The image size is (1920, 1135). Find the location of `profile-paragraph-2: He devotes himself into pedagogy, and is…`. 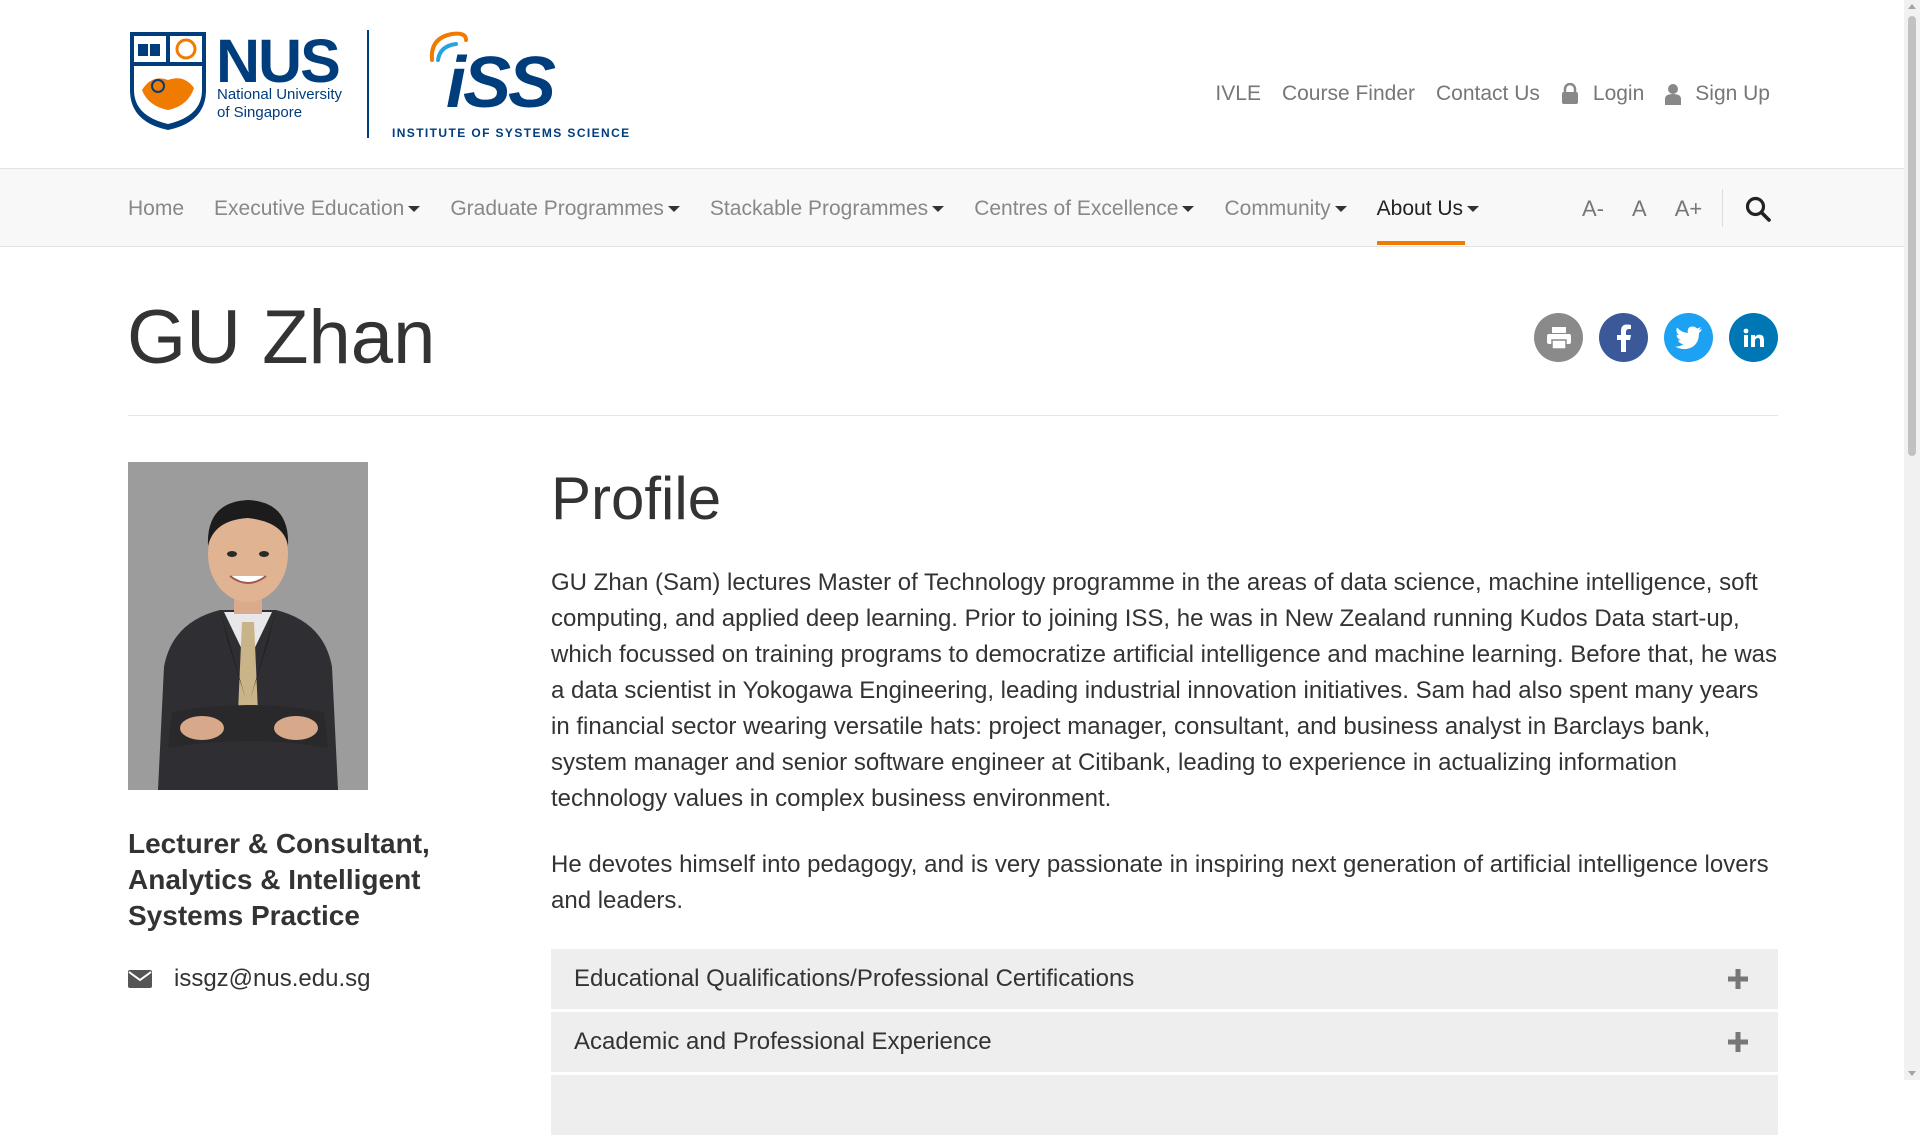

profile-paragraph-2: He devotes himself into pedagogy, and is… is located at coordinates (1160, 882).